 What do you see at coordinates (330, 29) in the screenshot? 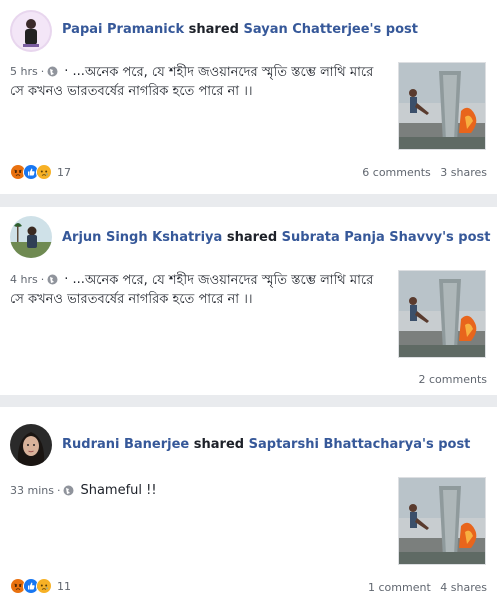
I see `original-post-link: Sayan Chatterjee's post` at bounding box center [330, 29].